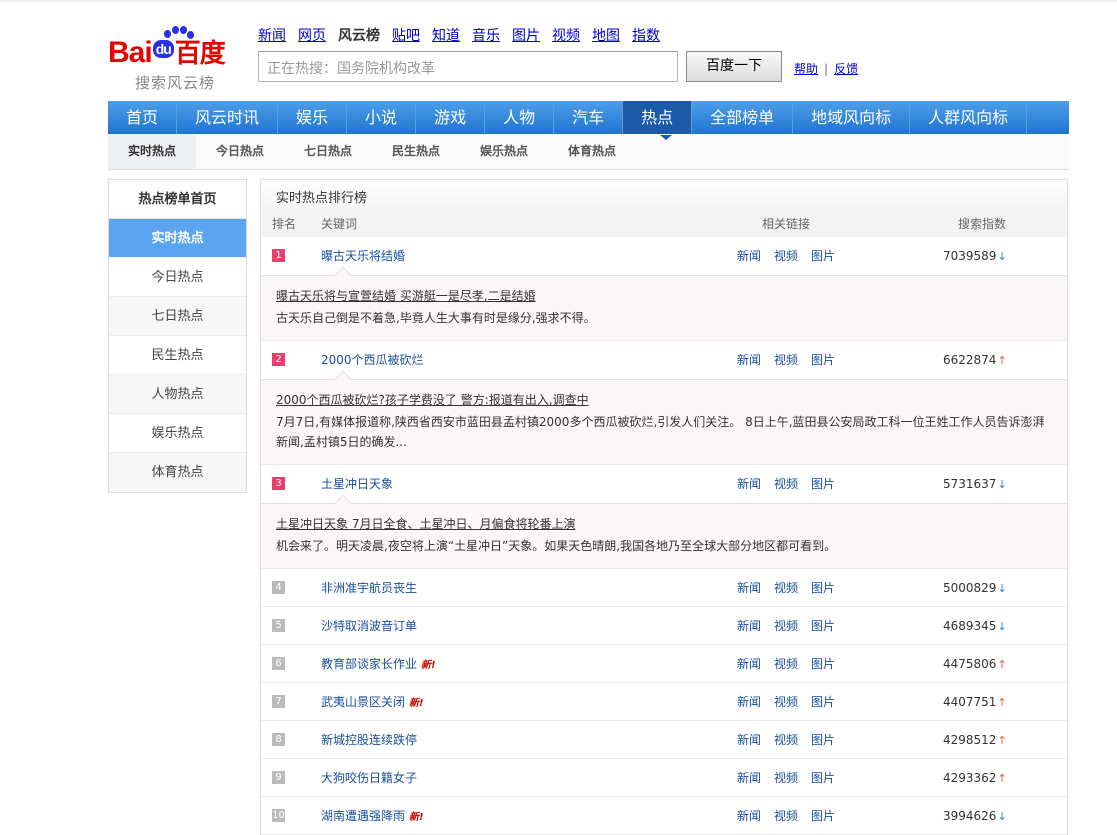 The image size is (1117, 835). What do you see at coordinates (646, 35) in the screenshot?
I see `topnav-item: 指数` at bounding box center [646, 35].